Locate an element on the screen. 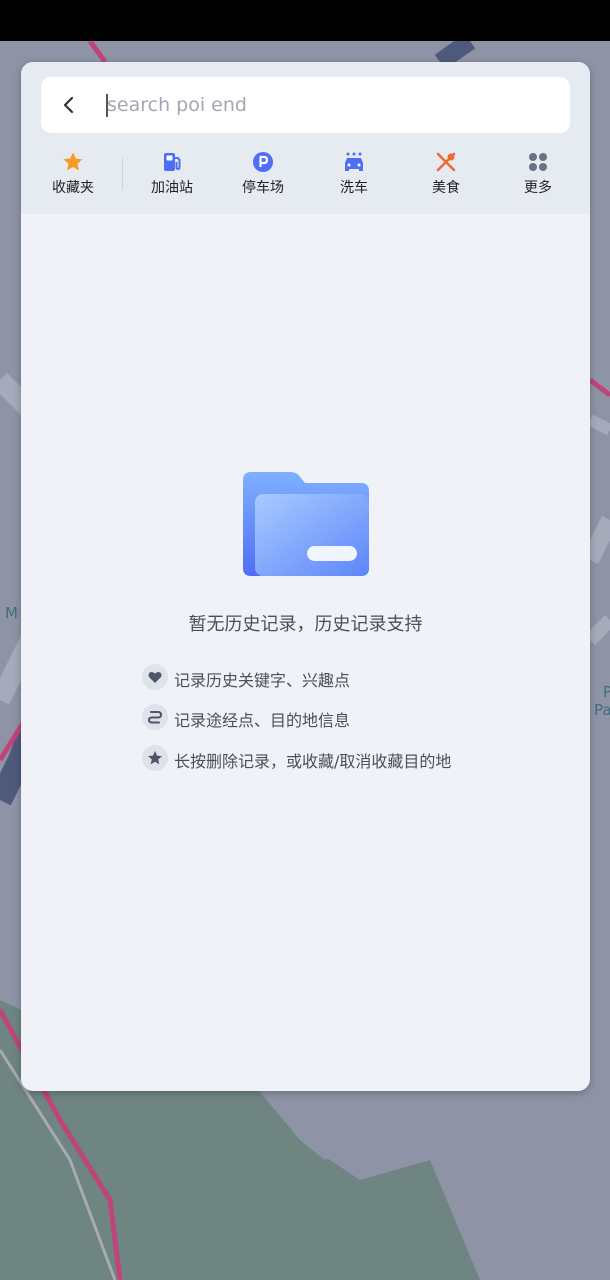  car-wash-icon is located at coordinates (354, 161).